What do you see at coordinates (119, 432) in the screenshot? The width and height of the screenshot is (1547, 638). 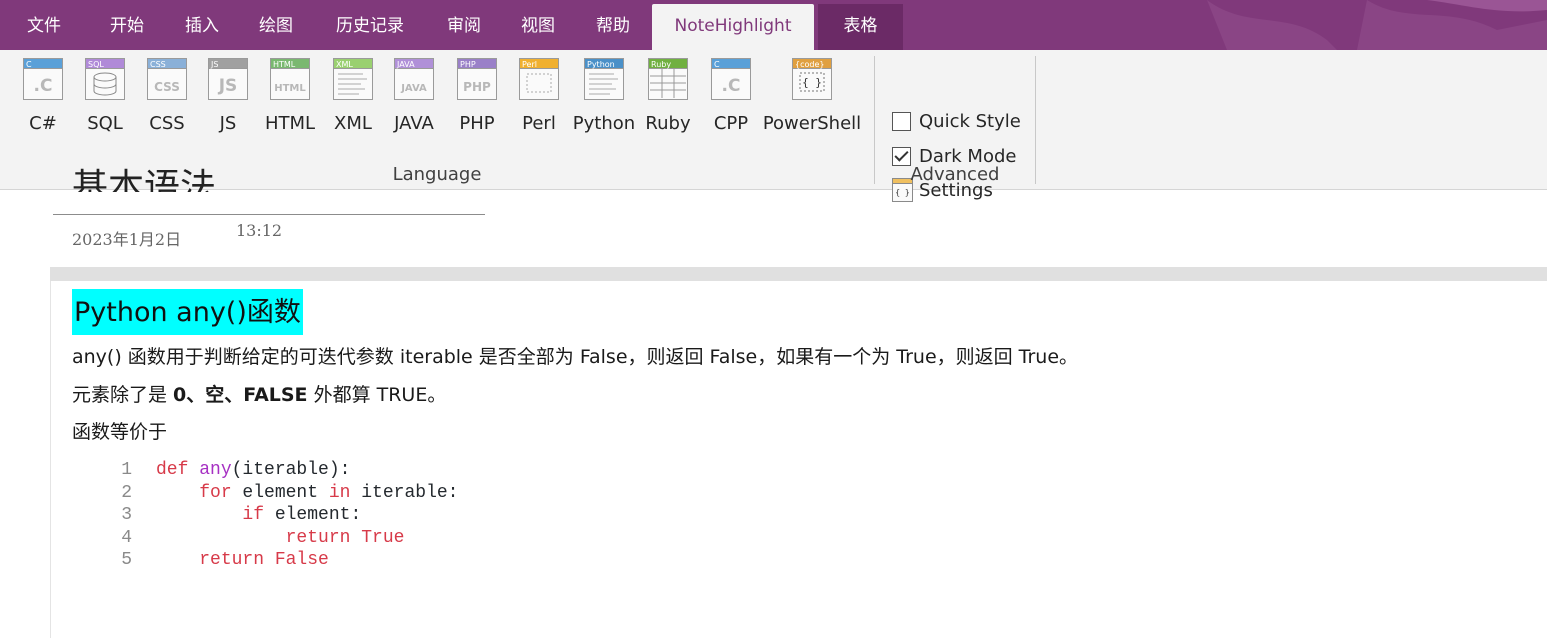 I see `note-paragraph: 函数等价于` at bounding box center [119, 432].